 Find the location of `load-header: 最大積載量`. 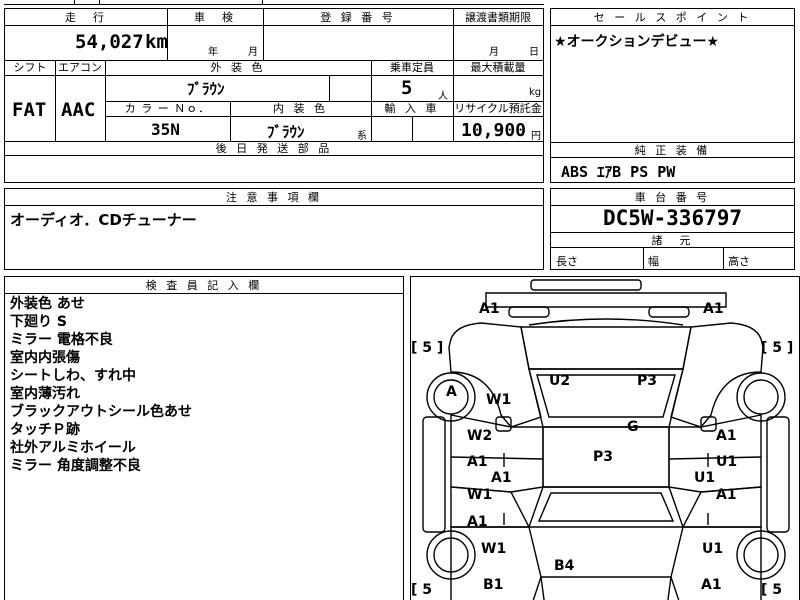

load-header: 最大積載量 is located at coordinates (498, 67).